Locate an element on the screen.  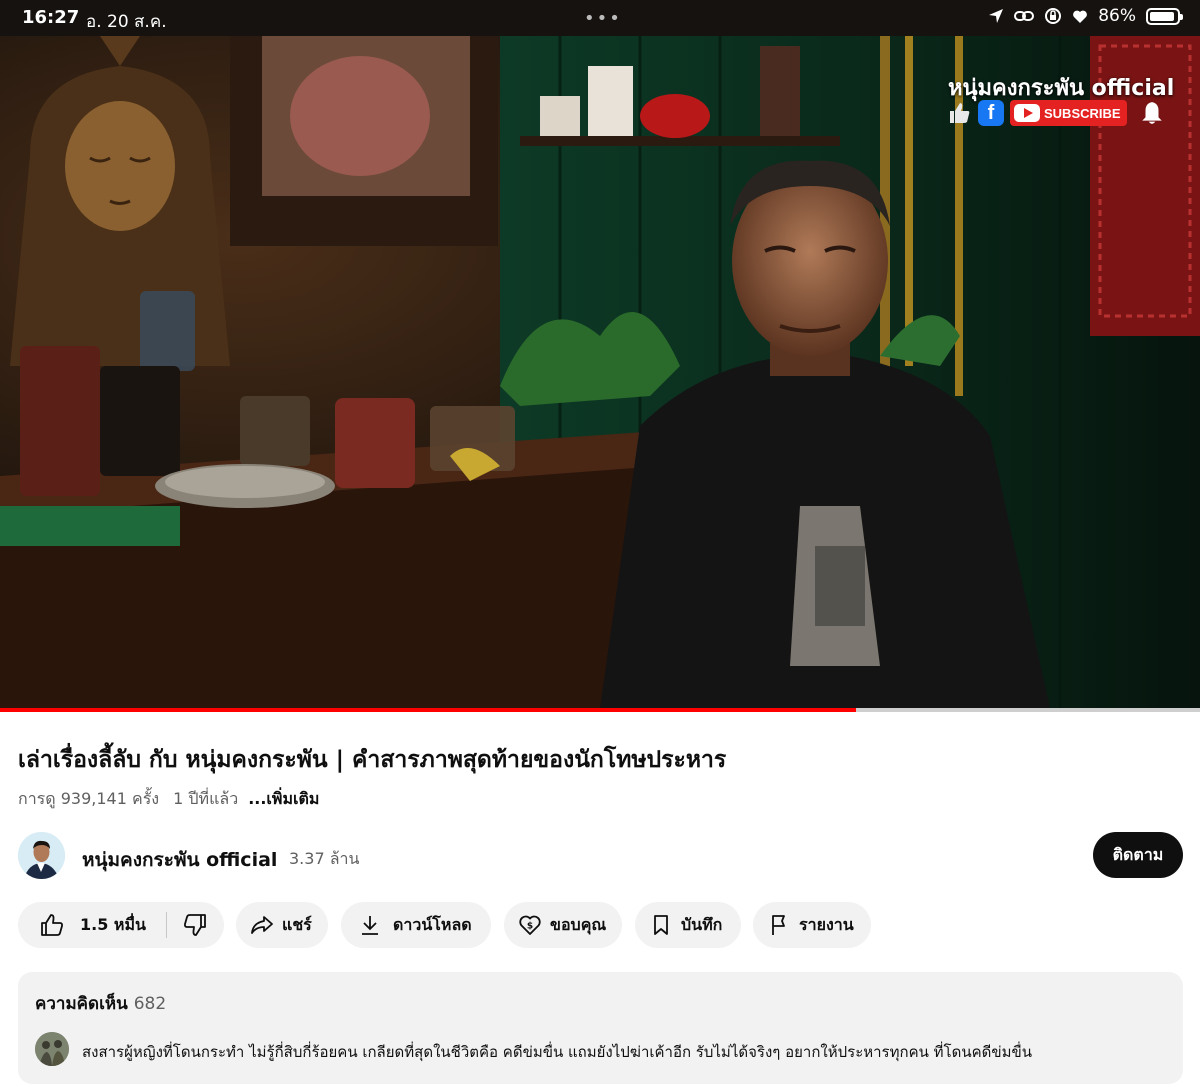
super-thanks-icon: $ is located at coordinates (530, 925).